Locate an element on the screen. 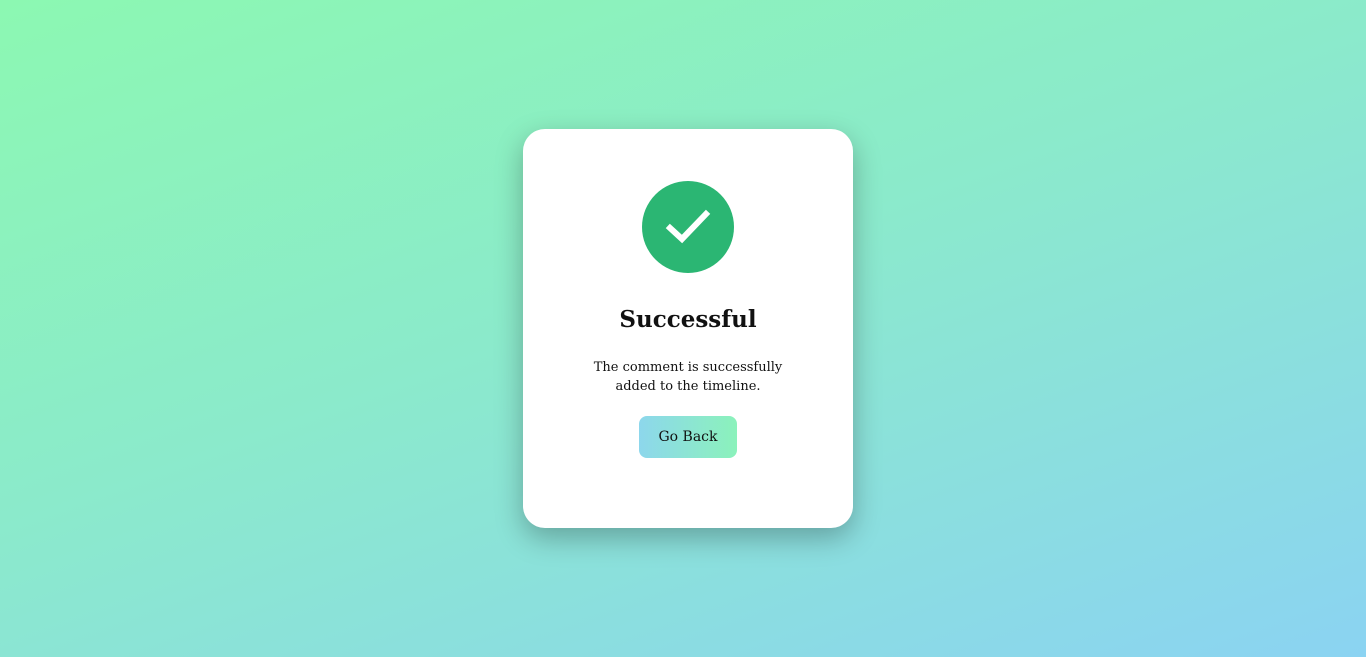 Image resolution: width=1366 pixels, height=657 pixels. checkmark-icon is located at coordinates (688, 226).